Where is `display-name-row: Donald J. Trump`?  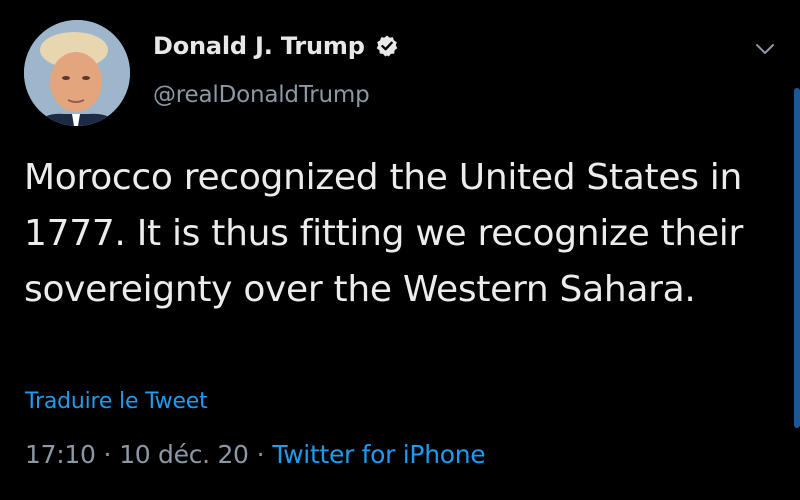
display-name-row: Donald J. Trump is located at coordinates (276, 46).